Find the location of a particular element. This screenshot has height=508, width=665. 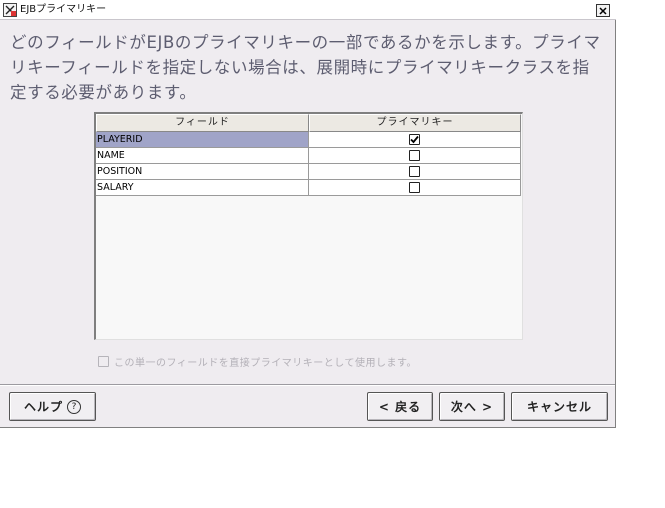

direct-primary-key-checkbox is located at coordinates (103, 361).